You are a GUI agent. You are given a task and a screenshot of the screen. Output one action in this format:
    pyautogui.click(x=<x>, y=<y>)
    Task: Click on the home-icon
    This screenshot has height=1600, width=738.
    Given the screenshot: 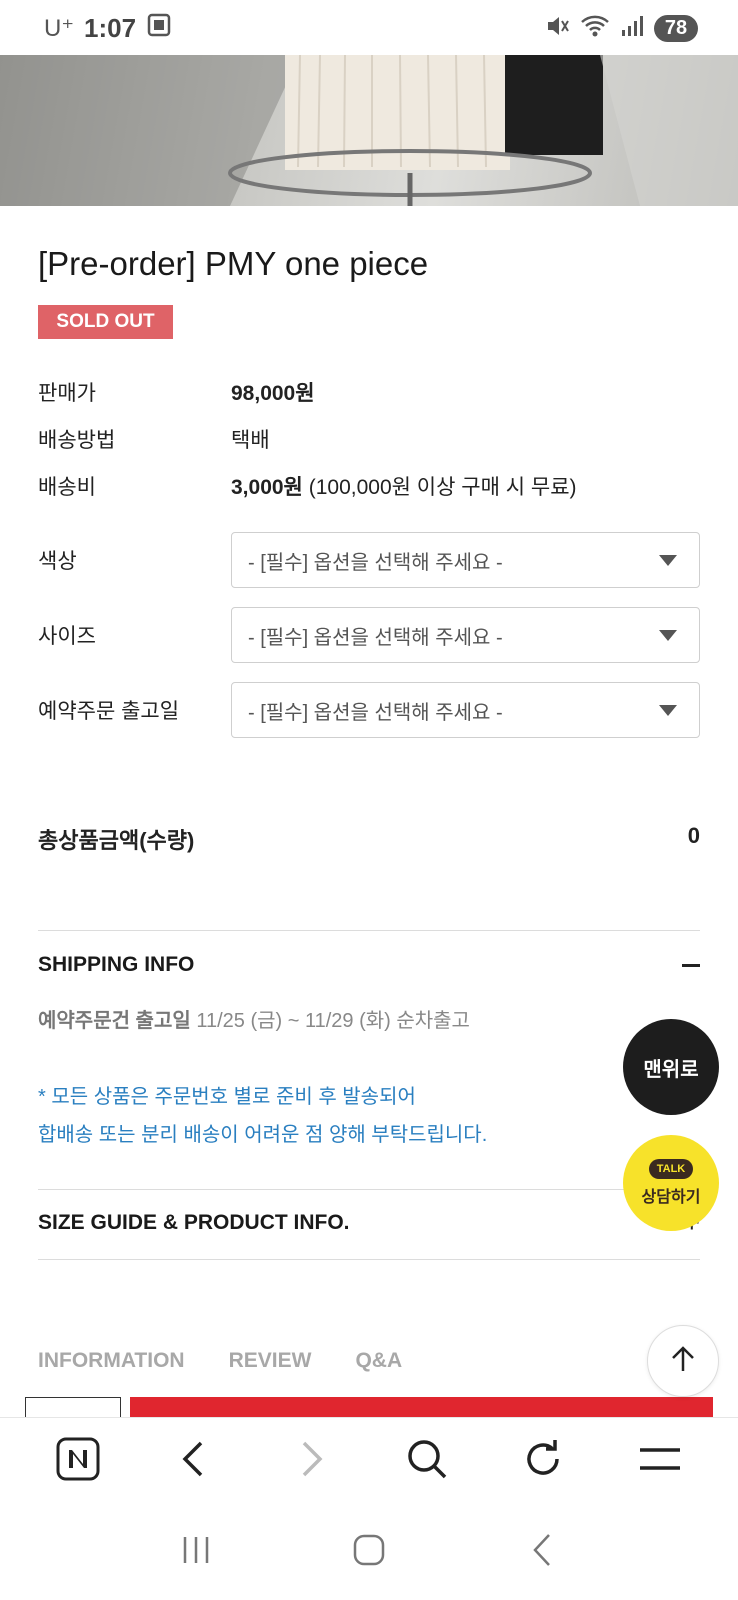 What is the action you would take?
    pyautogui.click(x=369, y=1552)
    